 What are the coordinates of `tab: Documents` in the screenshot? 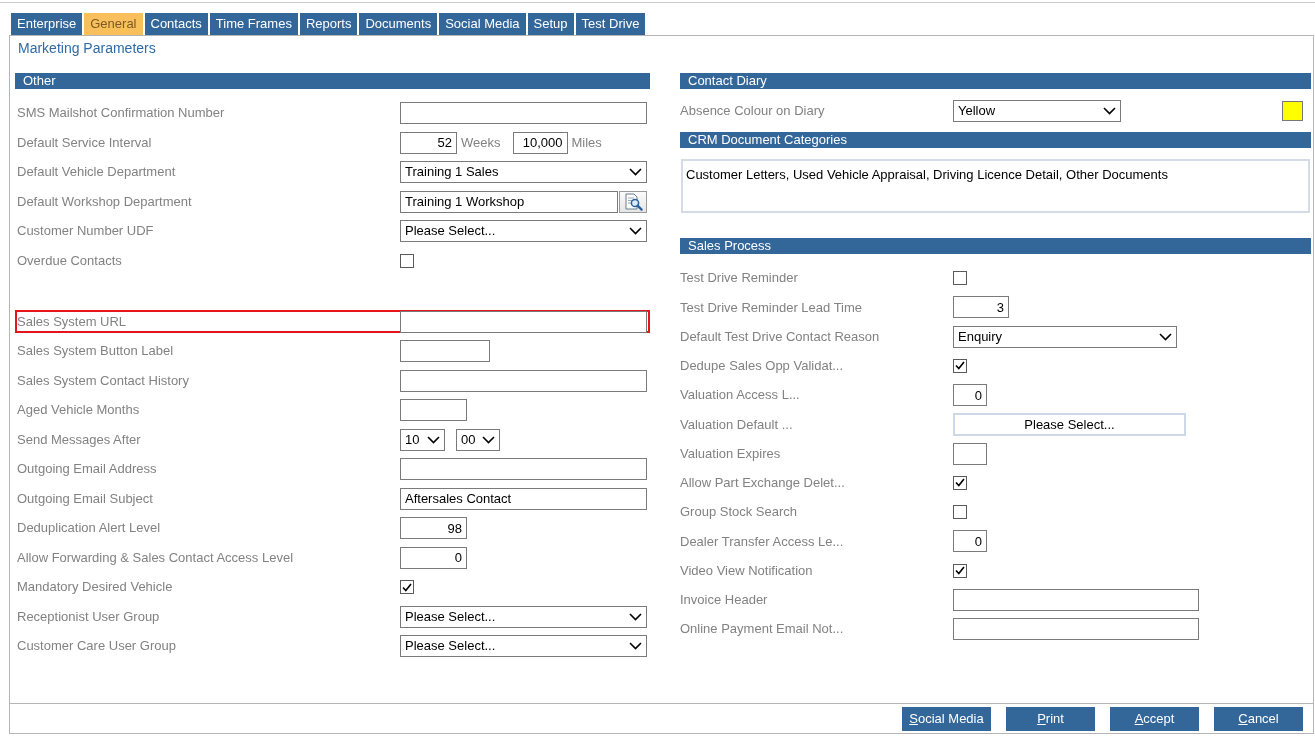 It's located at (398, 24).